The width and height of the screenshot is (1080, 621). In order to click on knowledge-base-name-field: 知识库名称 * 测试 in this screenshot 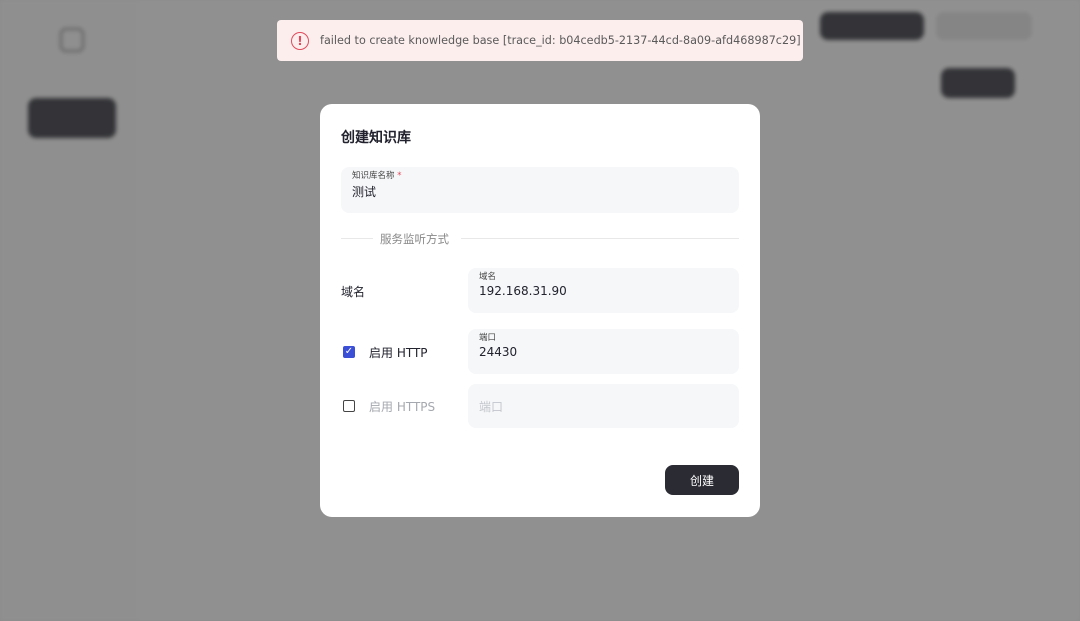, I will do `click(540, 190)`.